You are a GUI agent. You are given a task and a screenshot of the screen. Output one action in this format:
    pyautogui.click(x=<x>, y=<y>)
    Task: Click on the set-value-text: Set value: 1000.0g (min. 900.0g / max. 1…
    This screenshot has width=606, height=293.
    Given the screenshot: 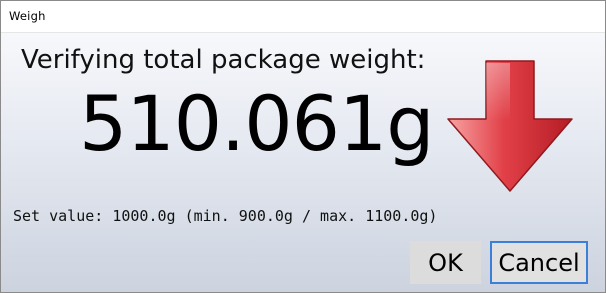 What is the action you would take?
    pyautogui.click(x=225, y=216)
    